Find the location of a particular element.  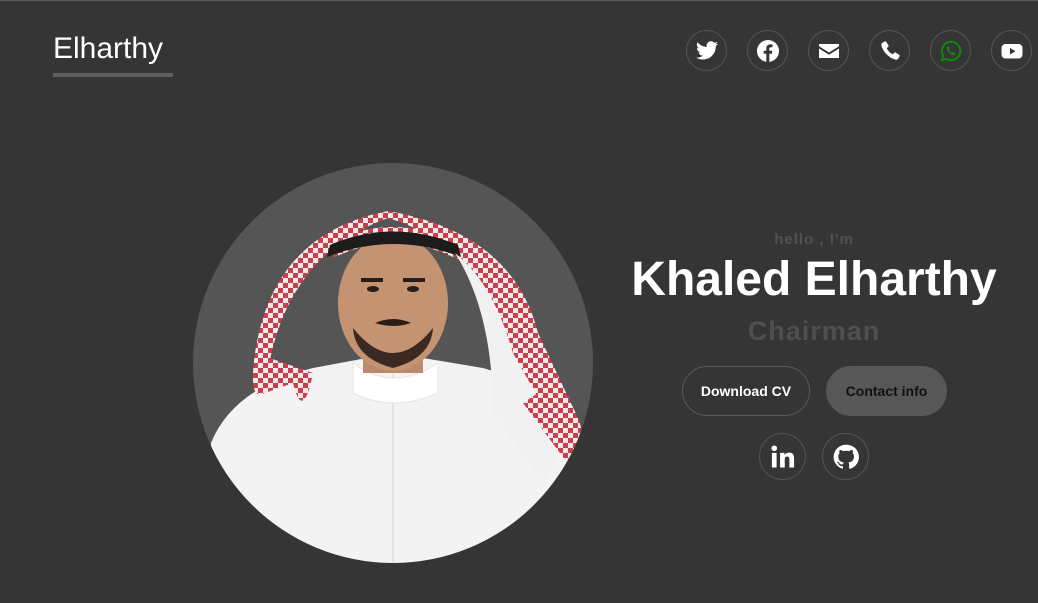

github-icon is located at coordinates (846, 456).